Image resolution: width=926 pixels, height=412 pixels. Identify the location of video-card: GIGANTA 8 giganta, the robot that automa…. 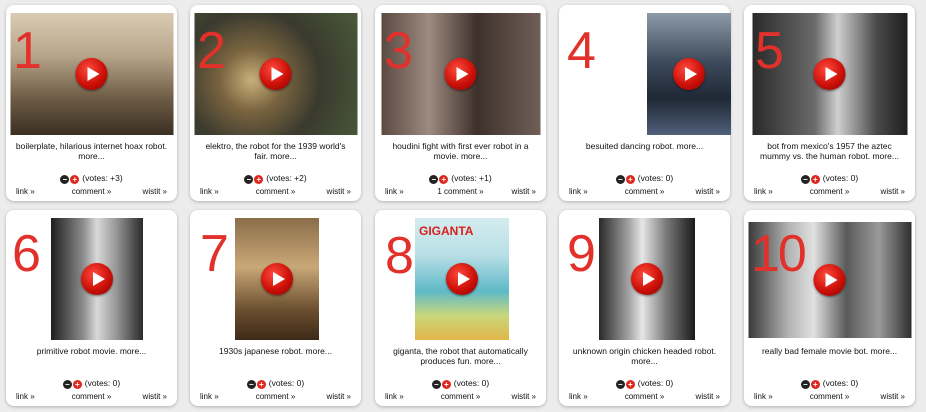
(460, 308).